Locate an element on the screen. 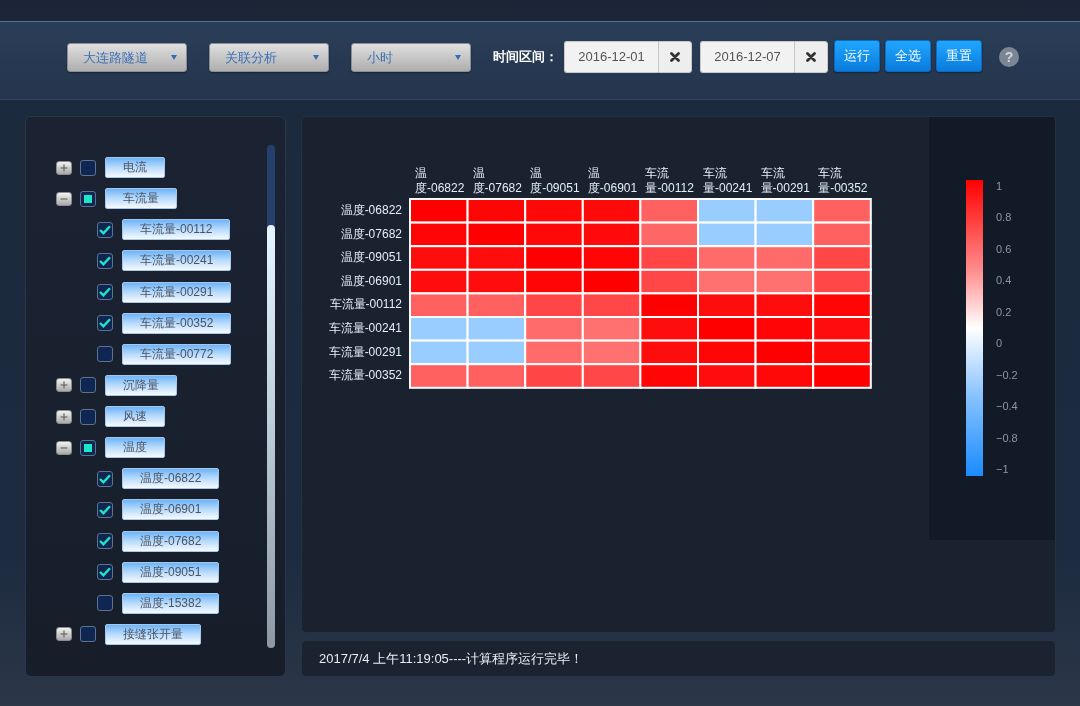 The height and width of the screenshot is (706, 1080). row-label: 温度-07682 is located at coordinates (371, 234).